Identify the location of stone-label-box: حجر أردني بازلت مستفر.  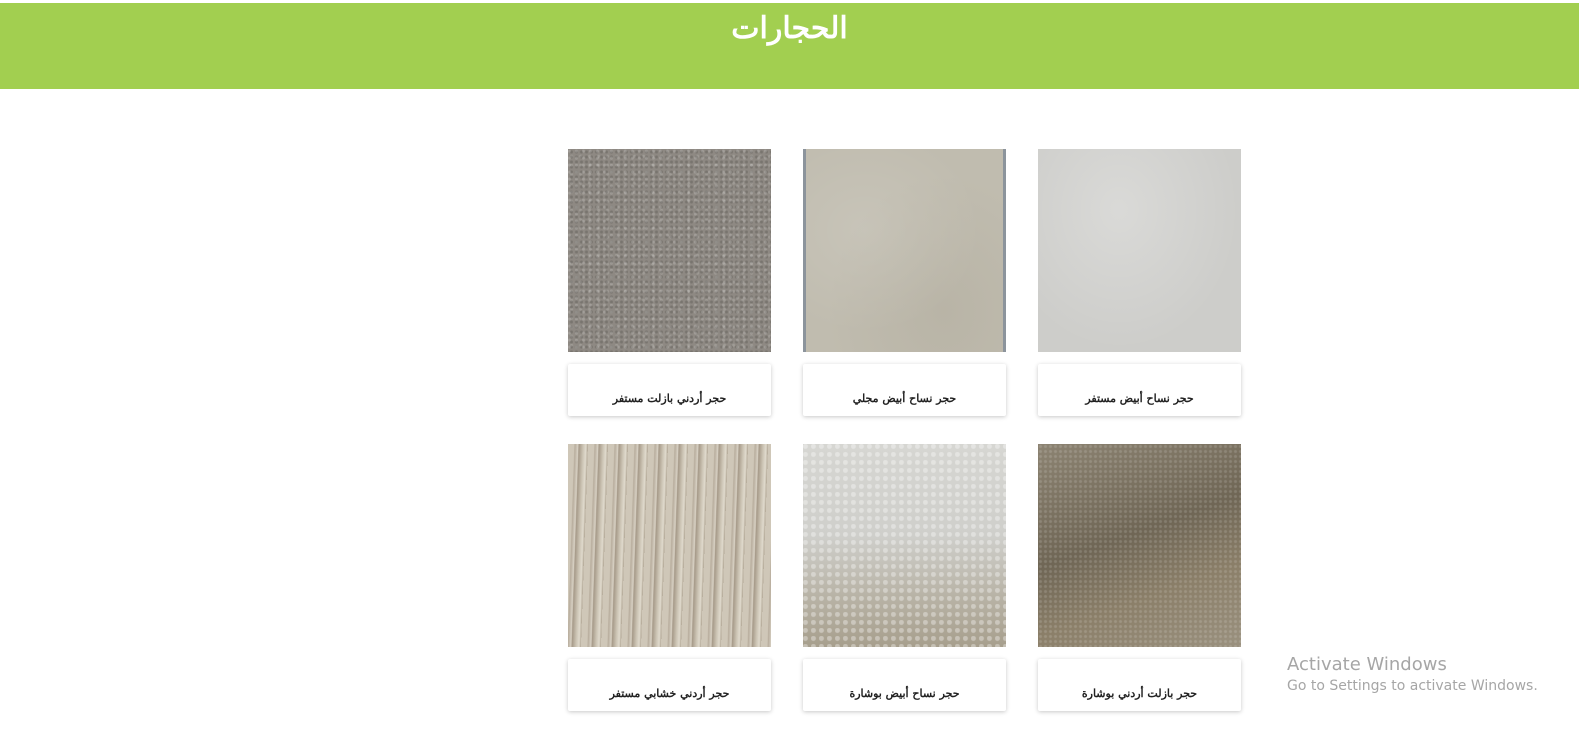
(669, 390).